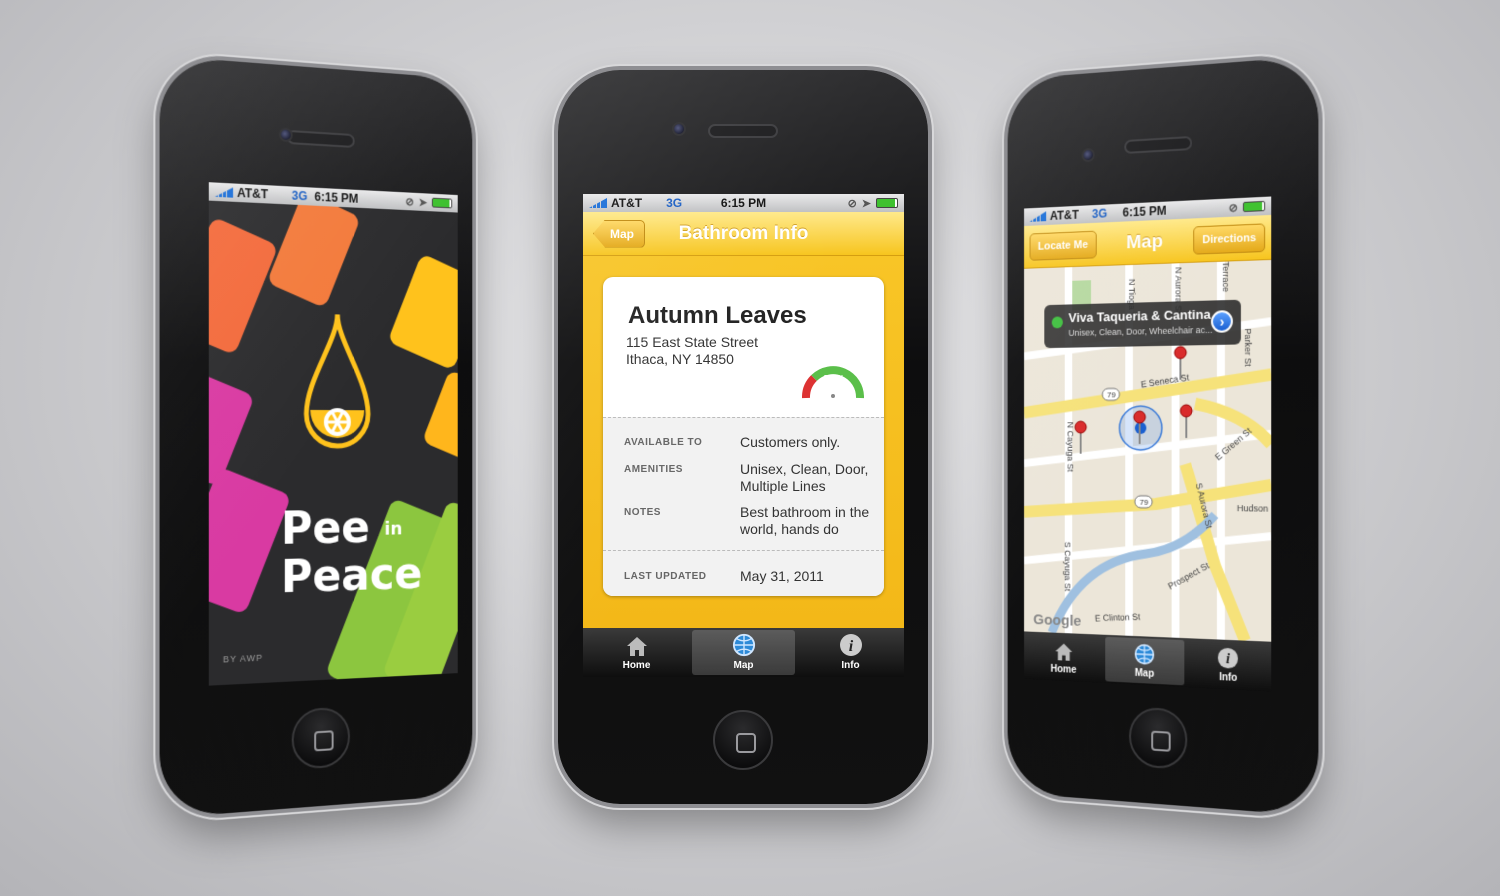  I want to click on title-in: in, so click(393, 529).